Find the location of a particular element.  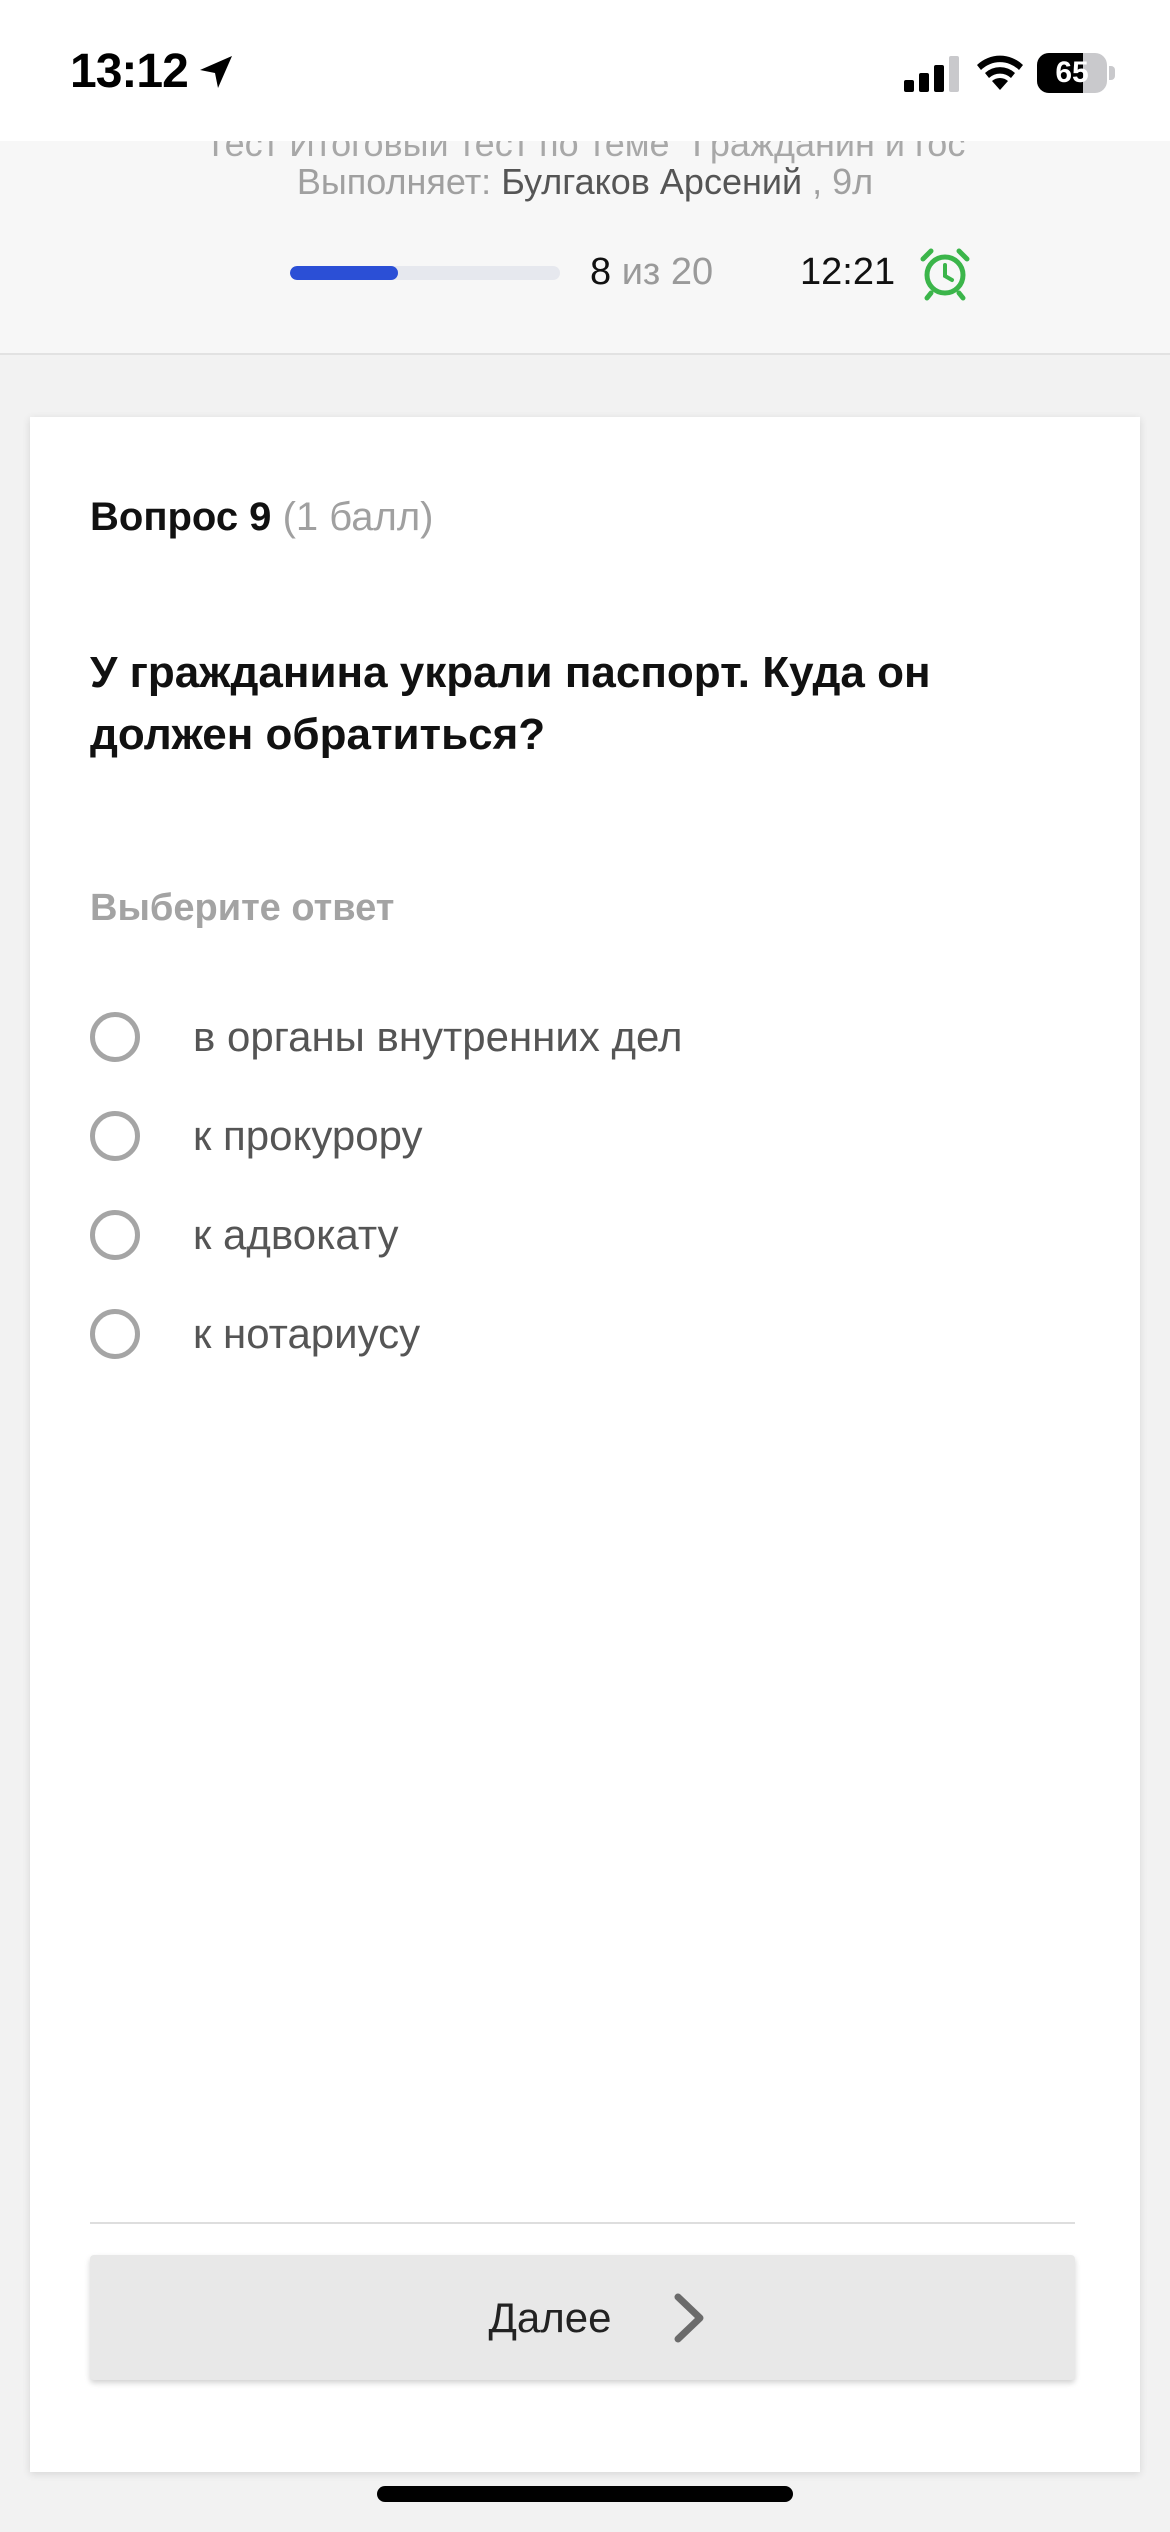

location-arrow-icon is located at coordinates (216, 72).